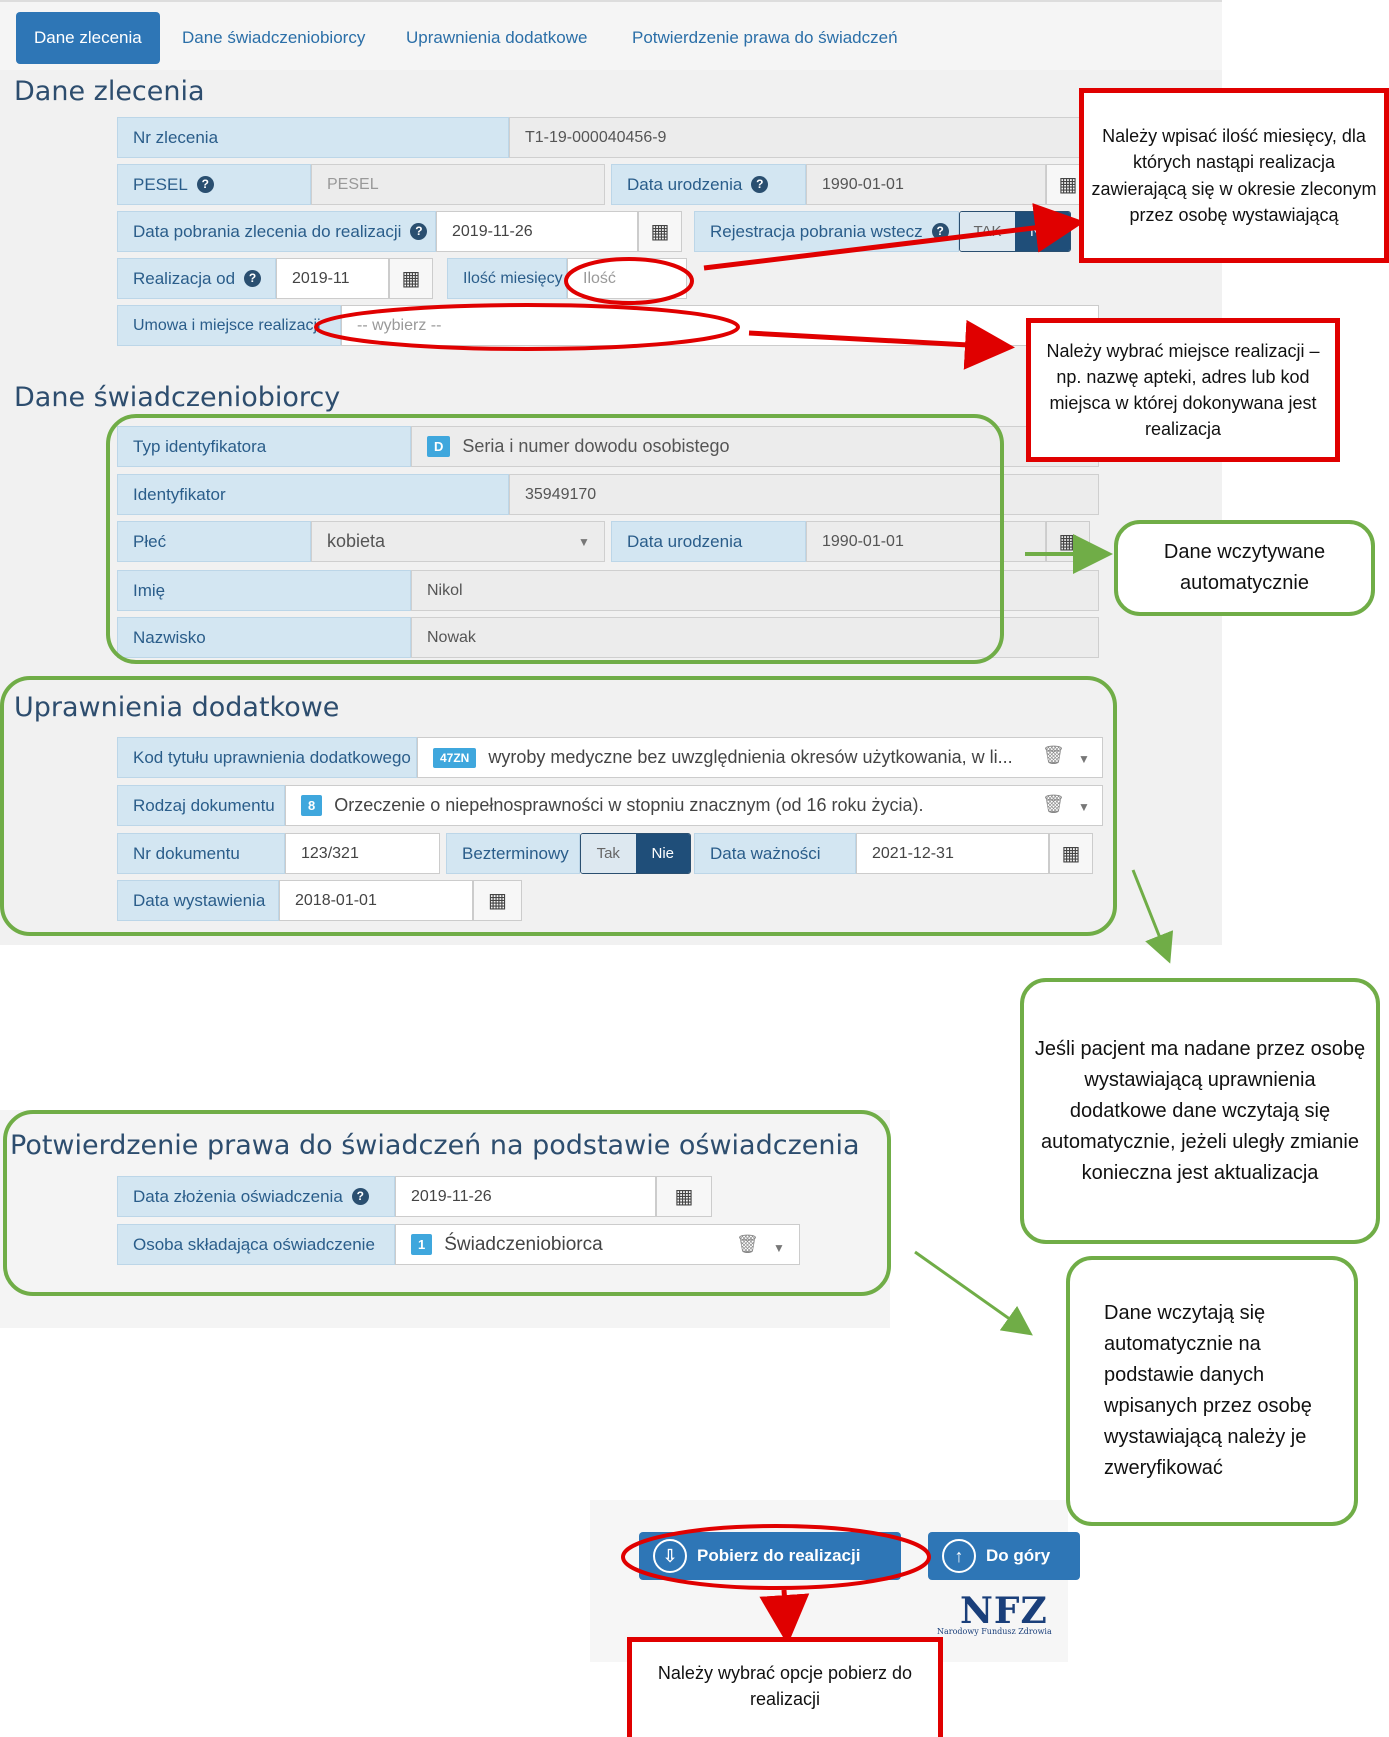 This screenshot has height=1737, width=1389. Describe the element at coordinates (267, 231) in the screenshot. I see `data-pobrania-label-text: Data pobrania zlecenia do realizacji` at that location.